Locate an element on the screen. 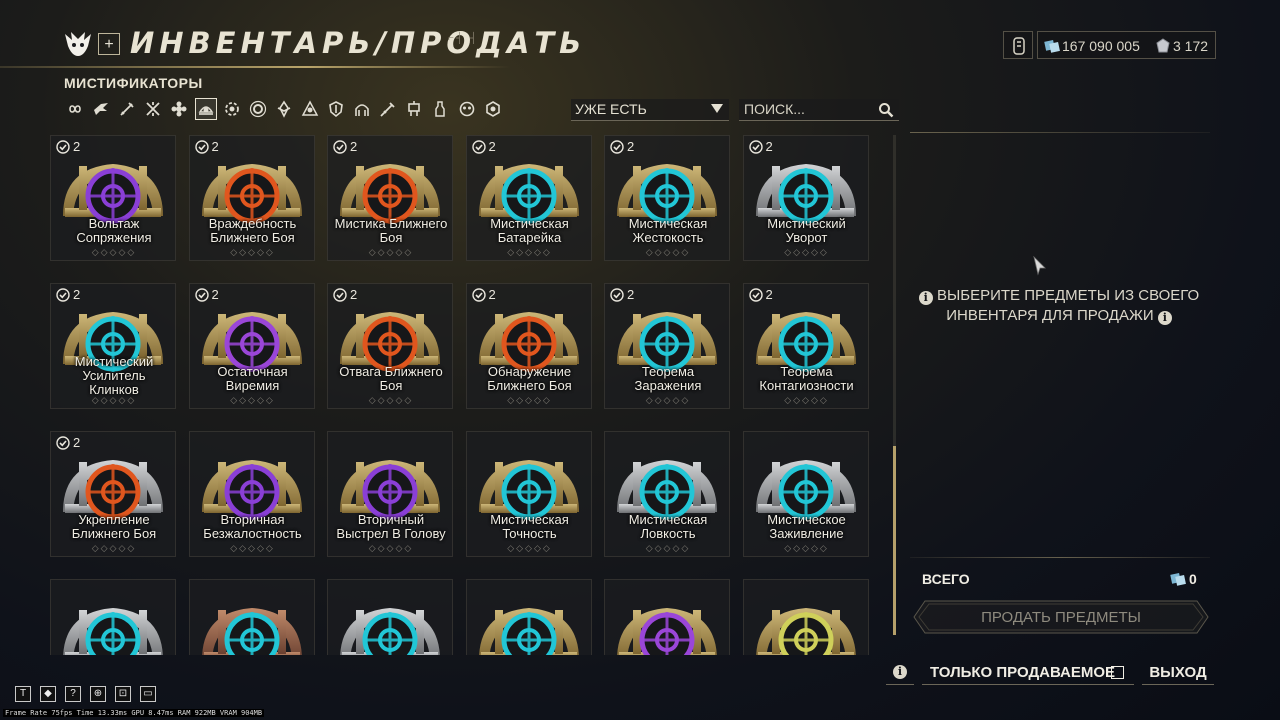 This screenshot has width=1280, height=720. filter-syringe-button is located at coordinates (388, 109).